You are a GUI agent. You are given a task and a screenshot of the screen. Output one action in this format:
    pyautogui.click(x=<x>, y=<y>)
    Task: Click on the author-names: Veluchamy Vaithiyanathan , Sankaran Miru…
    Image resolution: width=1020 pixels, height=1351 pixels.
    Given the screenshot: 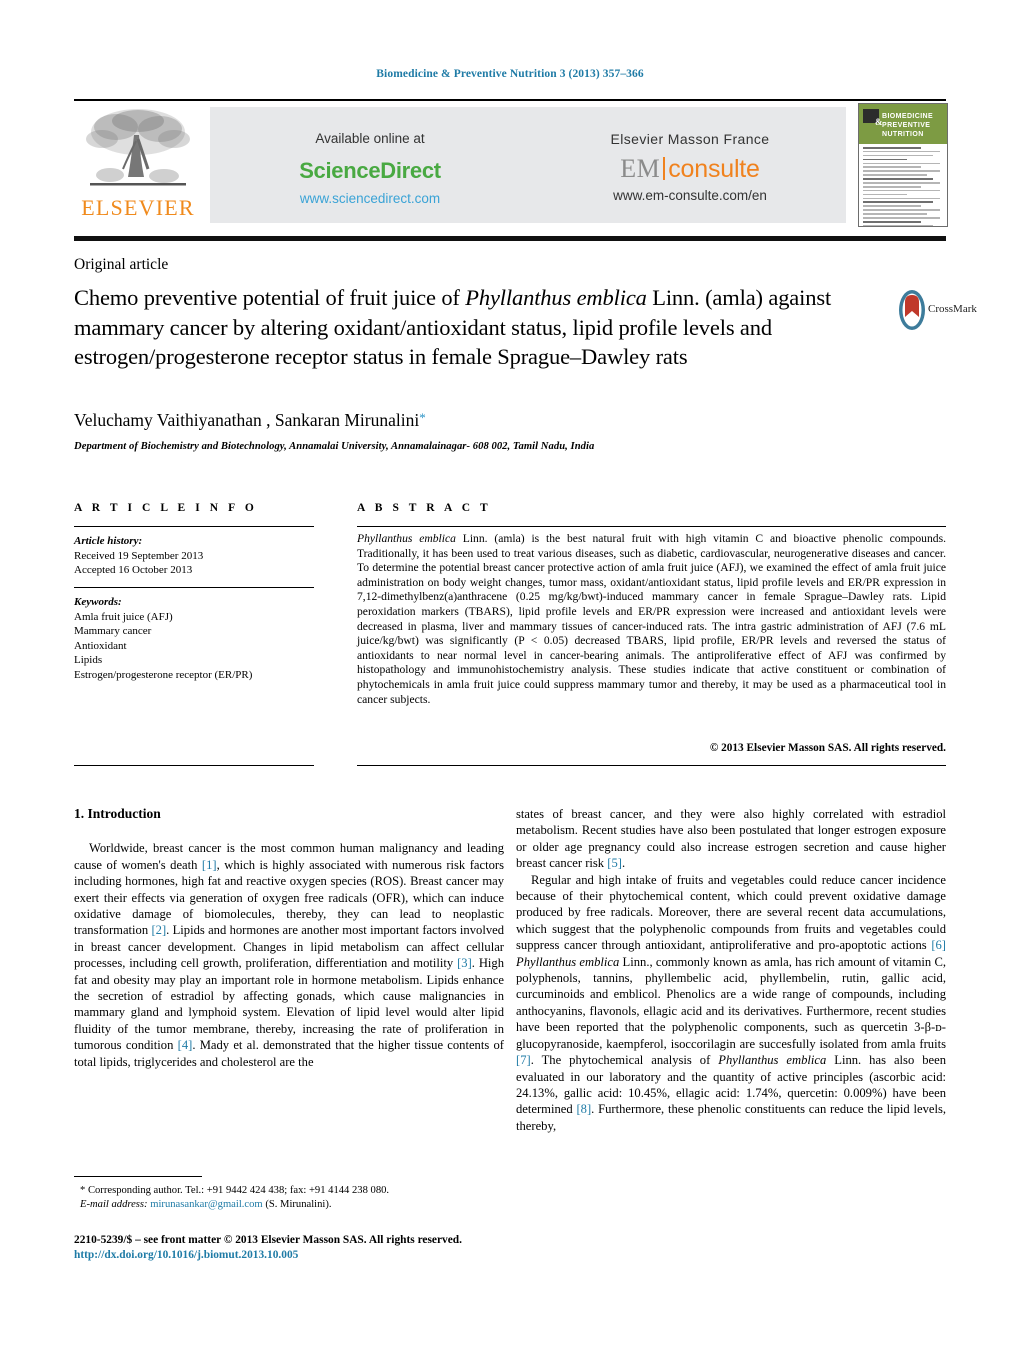 What is the action you would take?
    pyautogui.click(x=247, y=420)
    